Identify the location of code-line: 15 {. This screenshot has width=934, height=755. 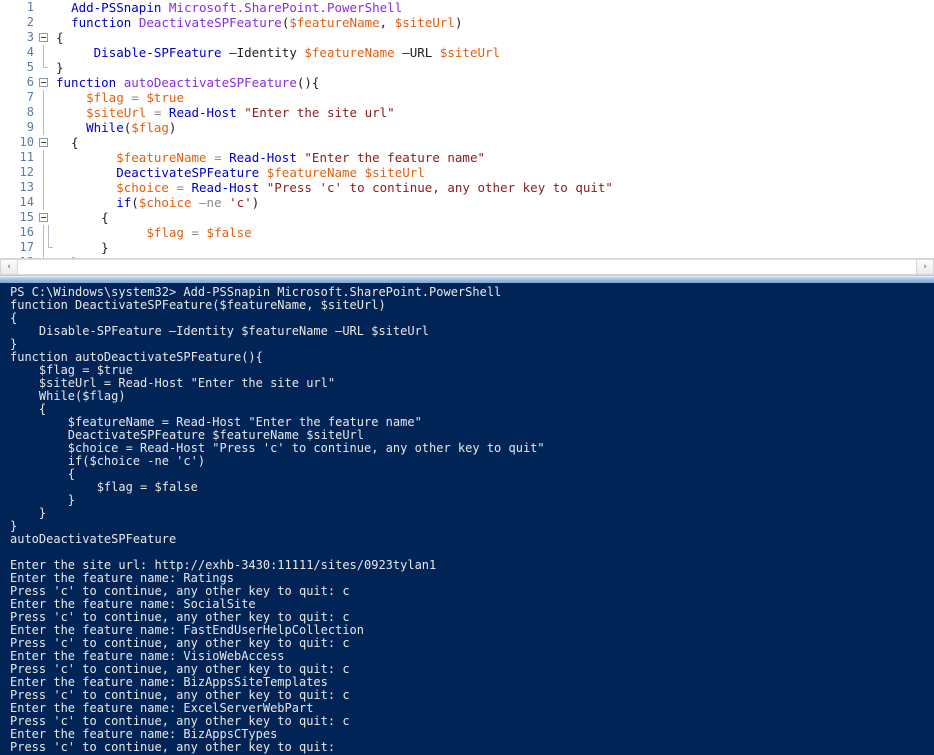
(467, 217).